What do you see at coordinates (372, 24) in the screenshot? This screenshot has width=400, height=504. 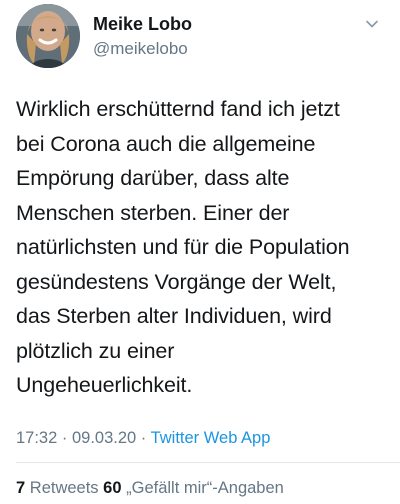 I see `chevron-down-icon` at bounding box center [372, 24].